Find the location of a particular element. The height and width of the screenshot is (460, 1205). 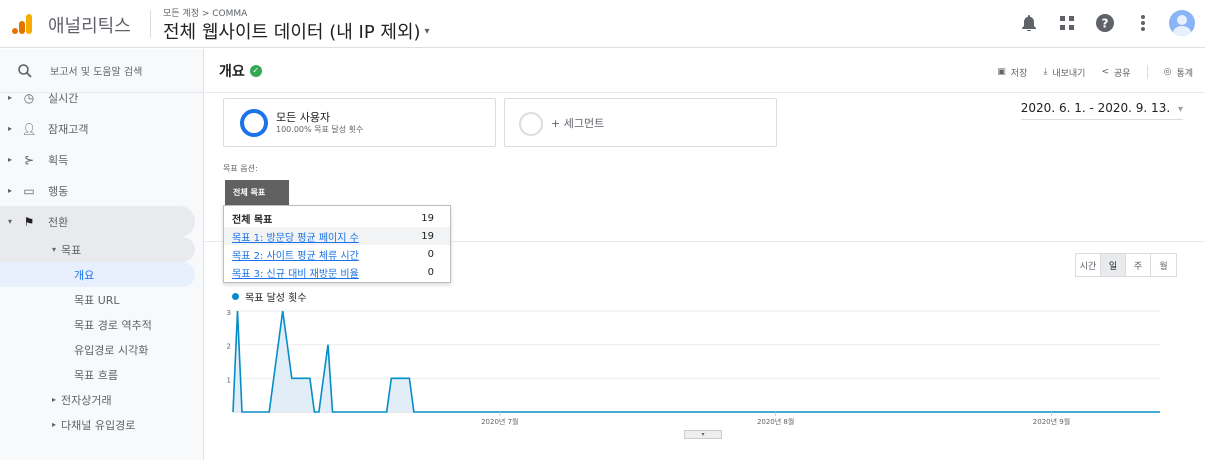

sidebar-item-multichannel: ▸ 다채널 유입경로 is located at coordinates (101, 424).